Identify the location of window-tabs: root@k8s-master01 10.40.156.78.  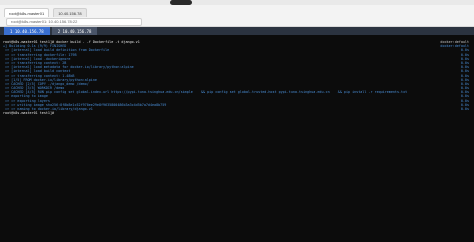
(43, 12).